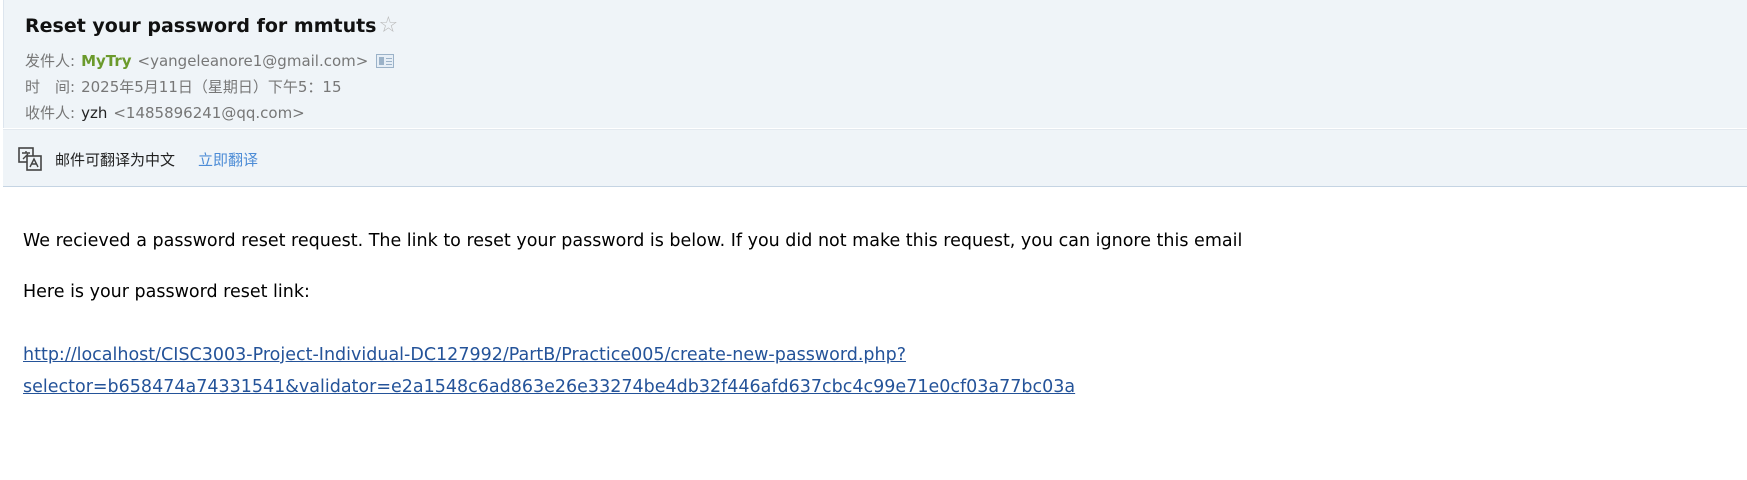  What do you see at coordinates (201, 26) in the screenshot?
I see `email-subject: Reset your password for mmtuts` at bounding box center [201, 26].